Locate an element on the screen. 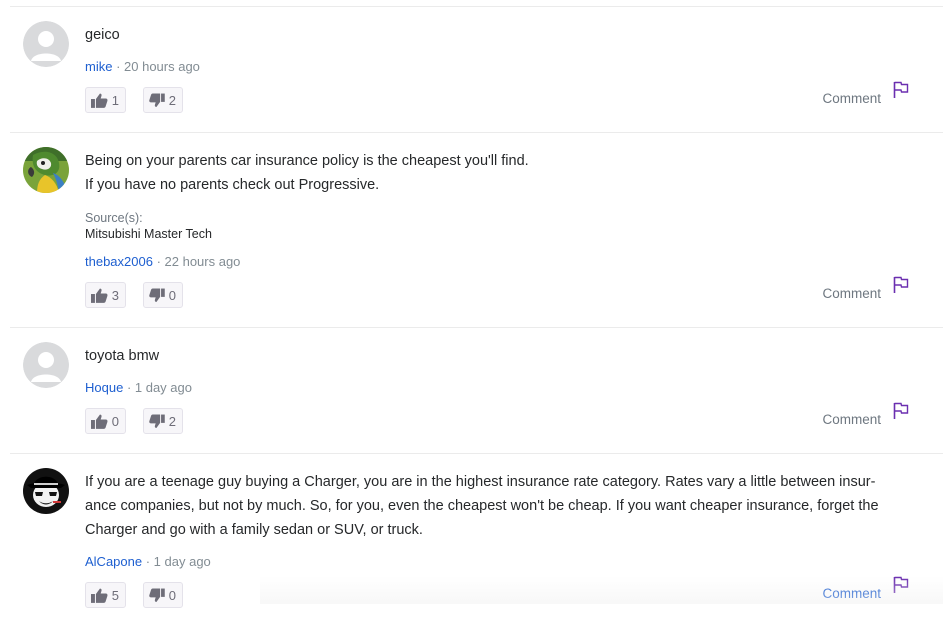  upvote-button: 3 is located at coordinates (105, 295).